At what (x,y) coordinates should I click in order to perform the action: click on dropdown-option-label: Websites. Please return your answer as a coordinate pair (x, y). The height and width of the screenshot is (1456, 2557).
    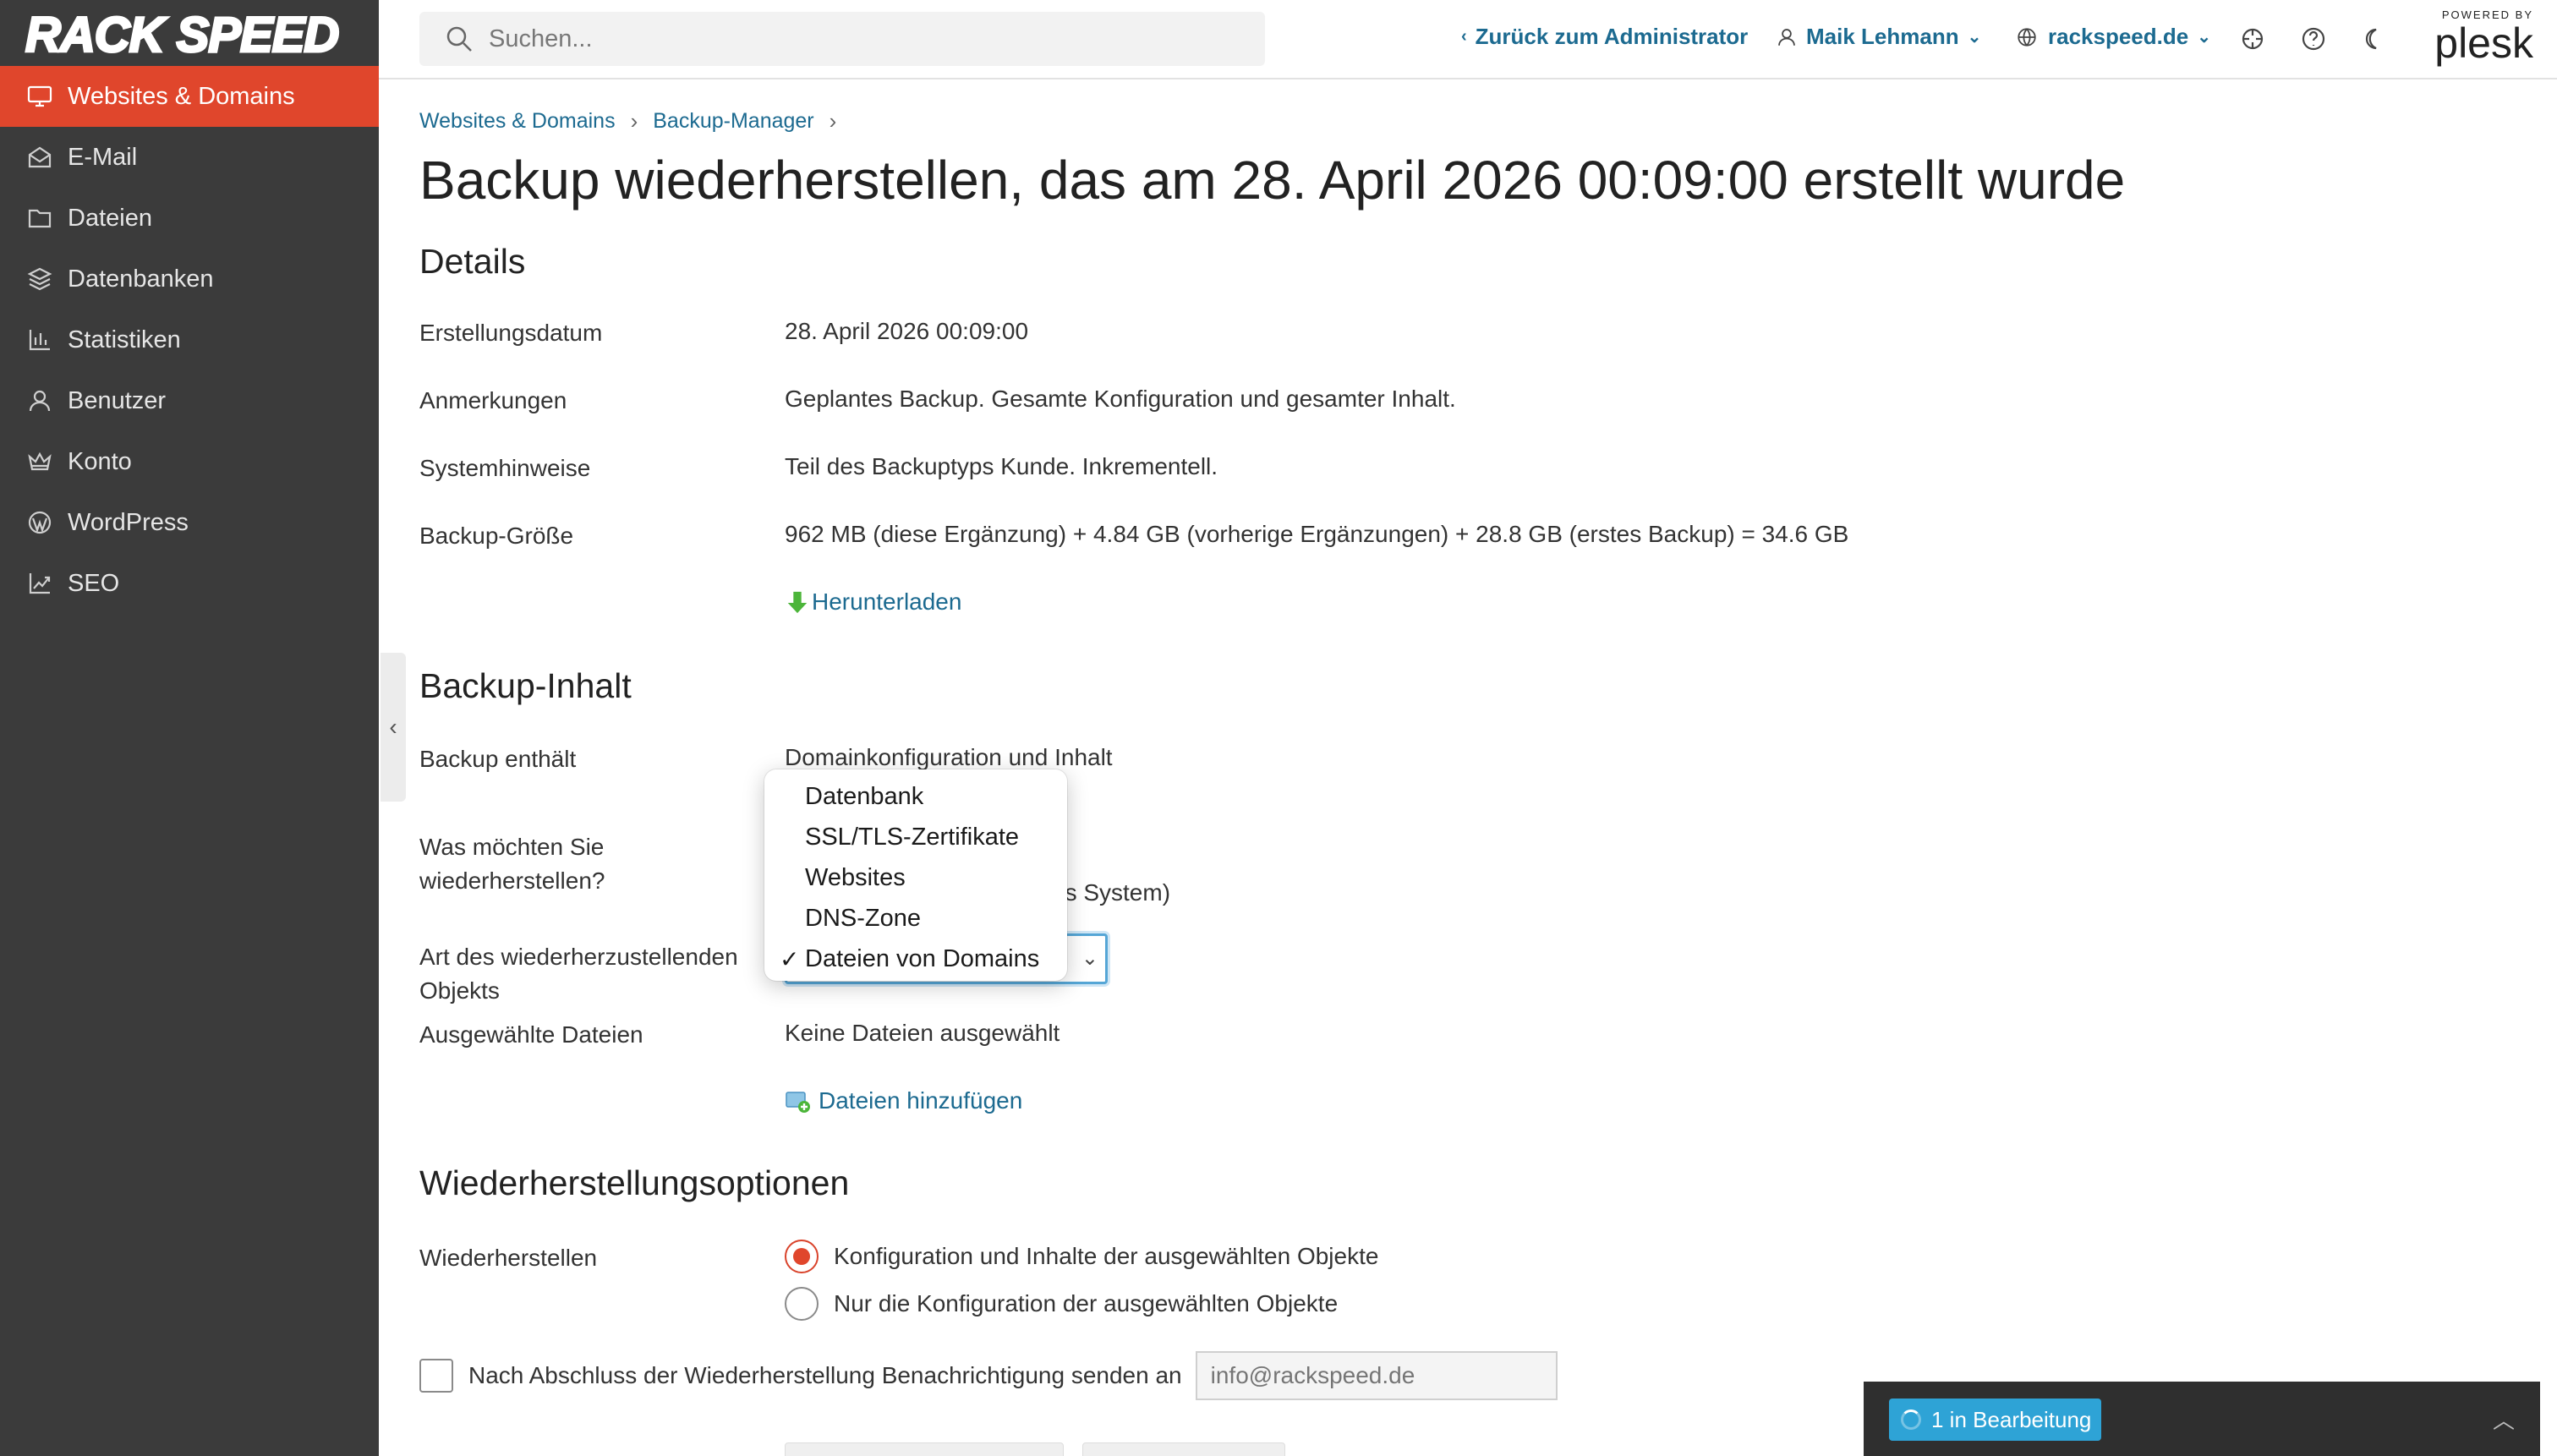
    Looking at the image, I should click on (855, 877).